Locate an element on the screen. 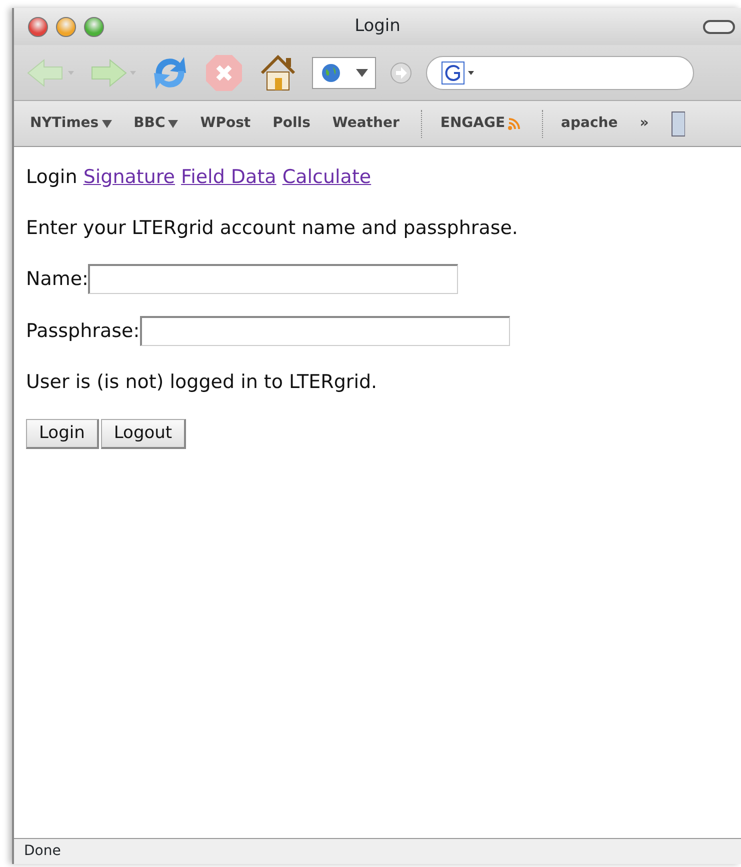 The height and width of the screenshot is (867, 741). search-engine-icon is located at coordinates (459, 72).